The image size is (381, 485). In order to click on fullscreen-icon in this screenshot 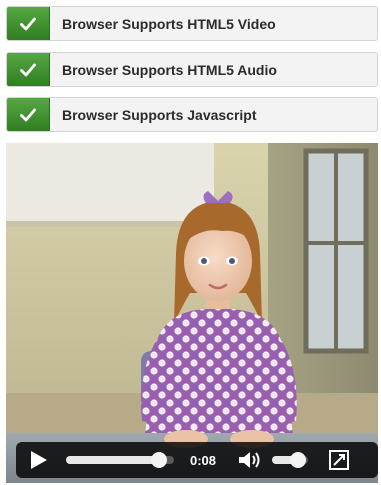, I will do `click(339, 460)`.